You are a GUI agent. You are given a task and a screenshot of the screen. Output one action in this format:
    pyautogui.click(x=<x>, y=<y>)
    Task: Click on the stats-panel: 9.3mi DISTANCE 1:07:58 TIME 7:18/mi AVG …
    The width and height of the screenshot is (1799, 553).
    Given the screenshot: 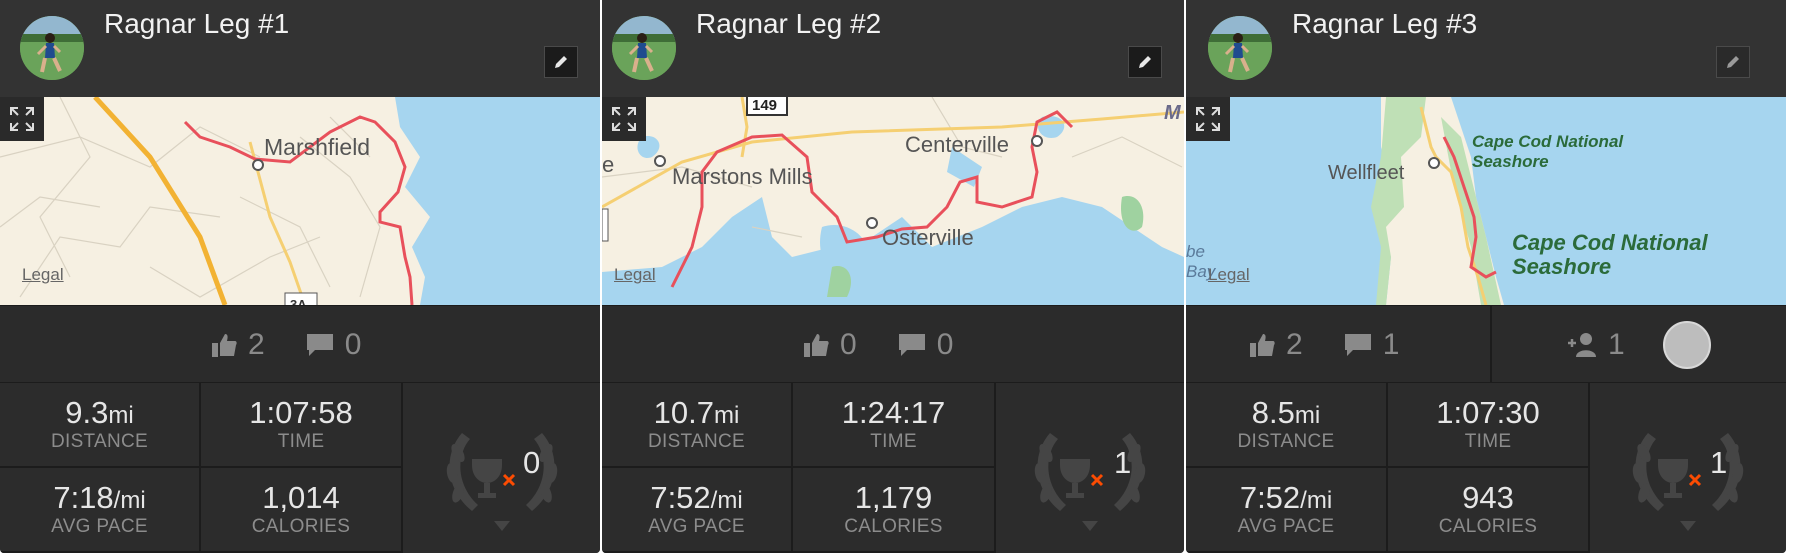 What is the action you would take?
    pyautogui.click(x=300, y=468)
    